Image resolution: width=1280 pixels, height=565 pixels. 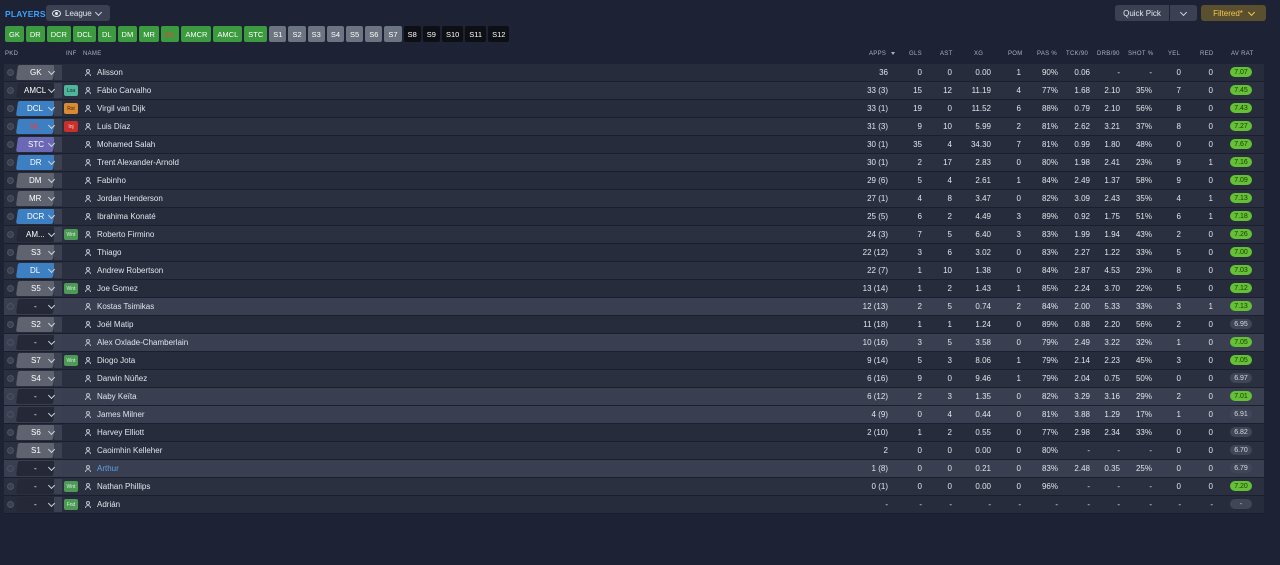 What do you see at coordinates (117, 396) in the screenshot?
I see `player-name: Naby Keïta` at bounding box center [117, 396].